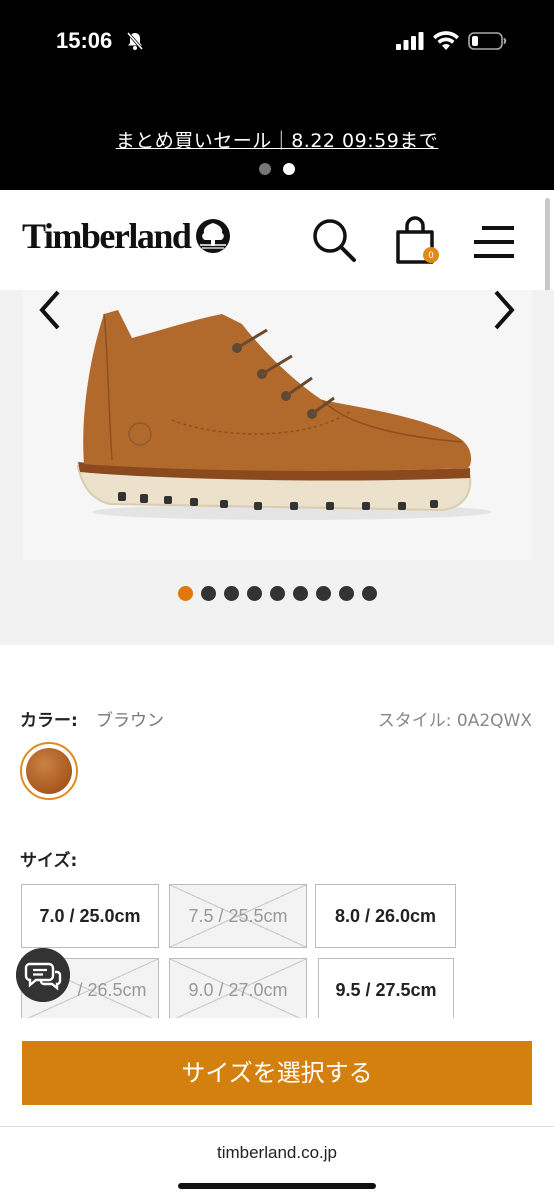 The height and width of the screenshot is (1200, 554). I want to click on color-label: カラー:, so click(49, 721).